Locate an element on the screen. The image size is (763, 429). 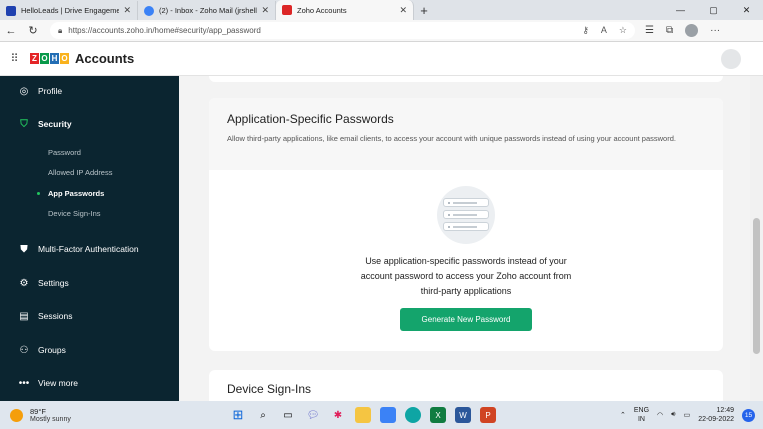
sidebar-item-label: Multi-Factor Authentication is located at coordinates (88, 249).